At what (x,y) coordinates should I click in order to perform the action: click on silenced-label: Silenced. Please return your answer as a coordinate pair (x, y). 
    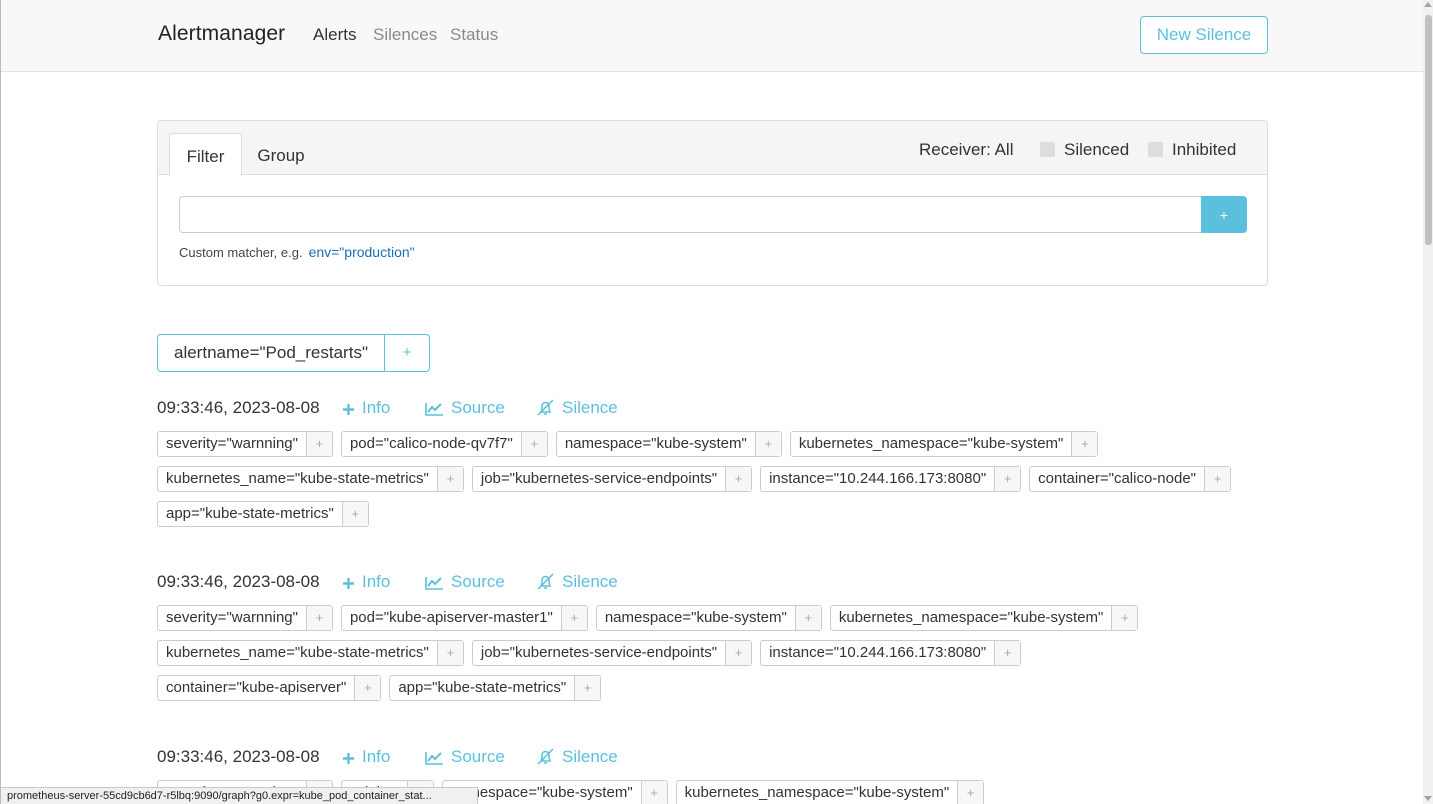
    Looking at the image, I should click on (1097, 149).